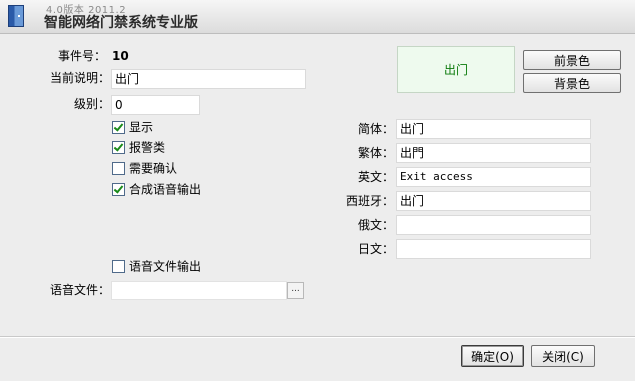  What do you see at coordinates (375, 225) in the screenshot?
I see `russian-label: 俄文：` at bounding box center [375, 225].